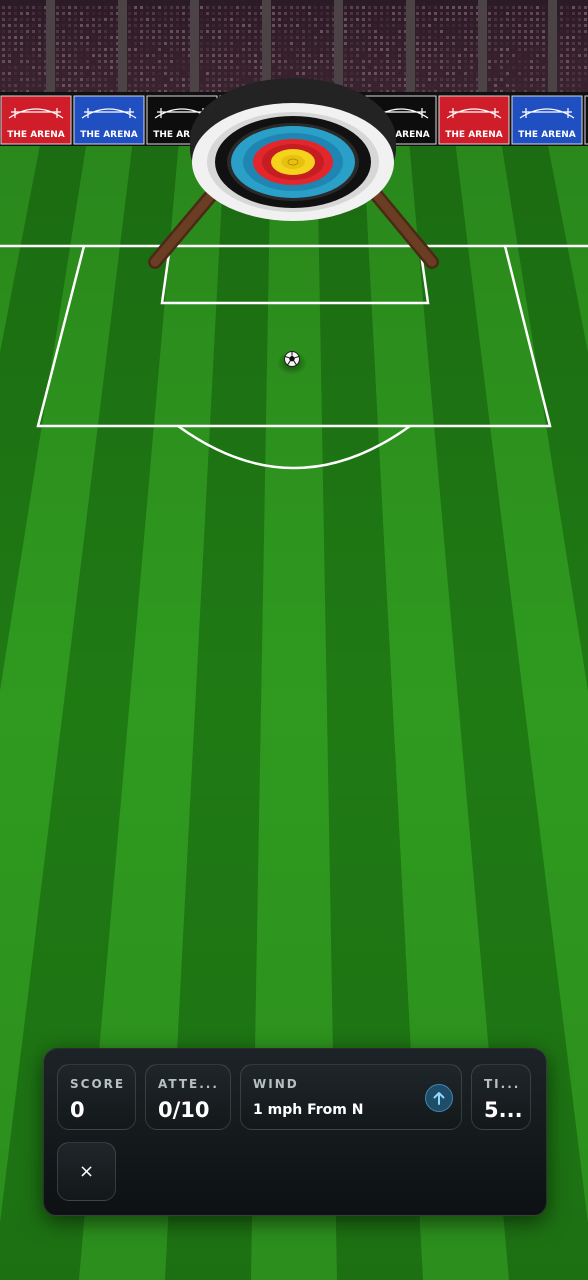 The height and width of the screenshot is (1280, 588). I want to click on arrow-up-icon, so click(439, 1098).